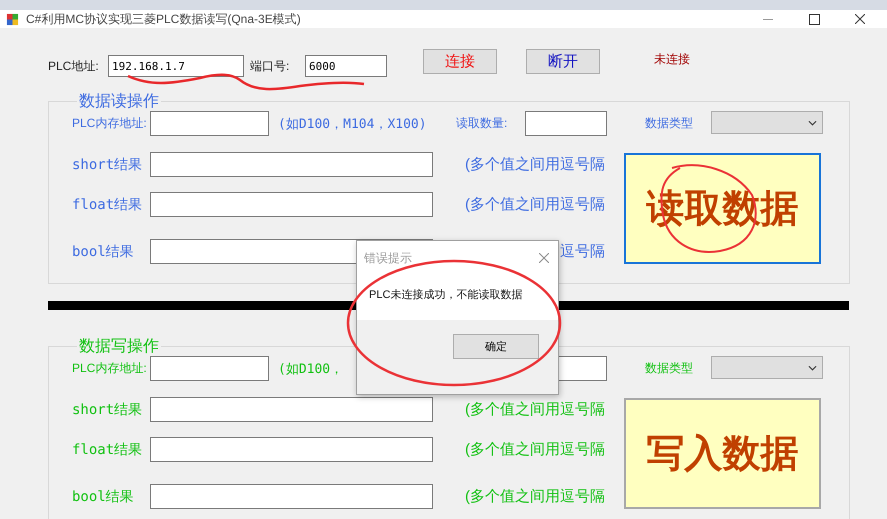 The width and height of the screenshot is (887, 519). Describe the element at coordinates (768, 19) in the screenshot. I see `minimize-icon` at that location.